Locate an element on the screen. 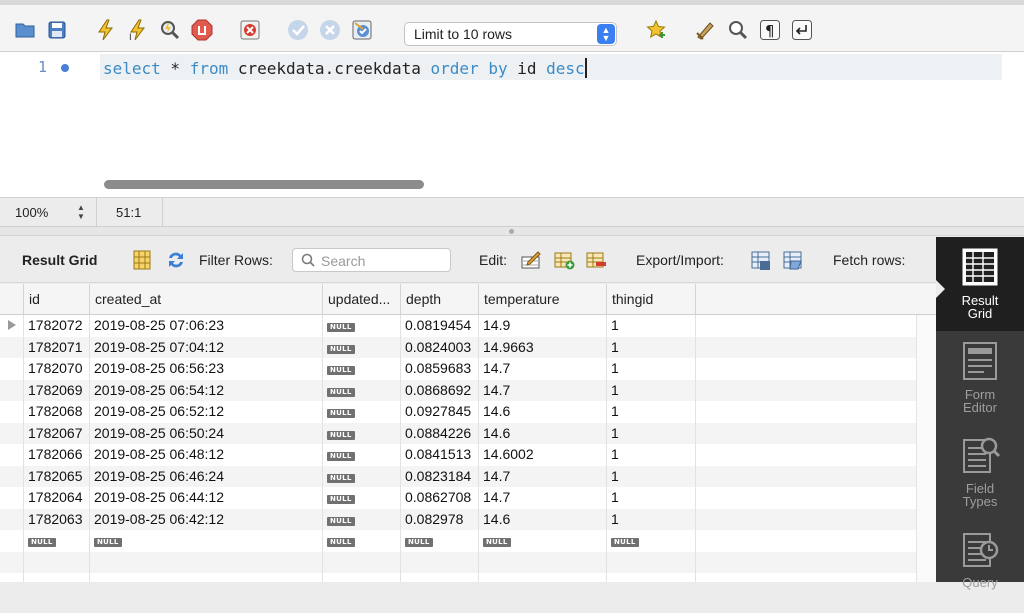  delete-row-icon is located at coordinates (596, 260).